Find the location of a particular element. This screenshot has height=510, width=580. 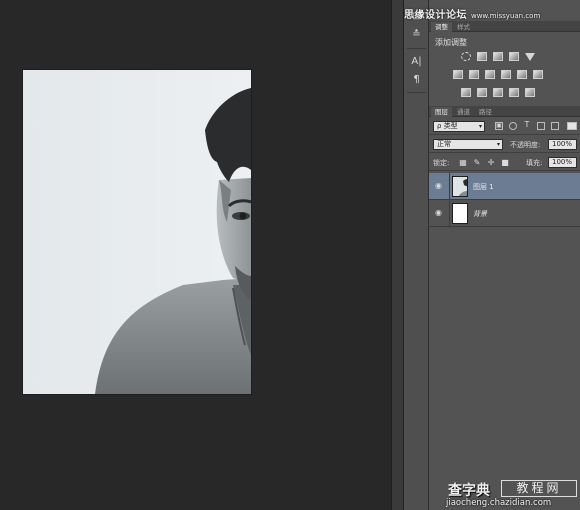

channel-mixer-icon is located at coordinates (522, 74).